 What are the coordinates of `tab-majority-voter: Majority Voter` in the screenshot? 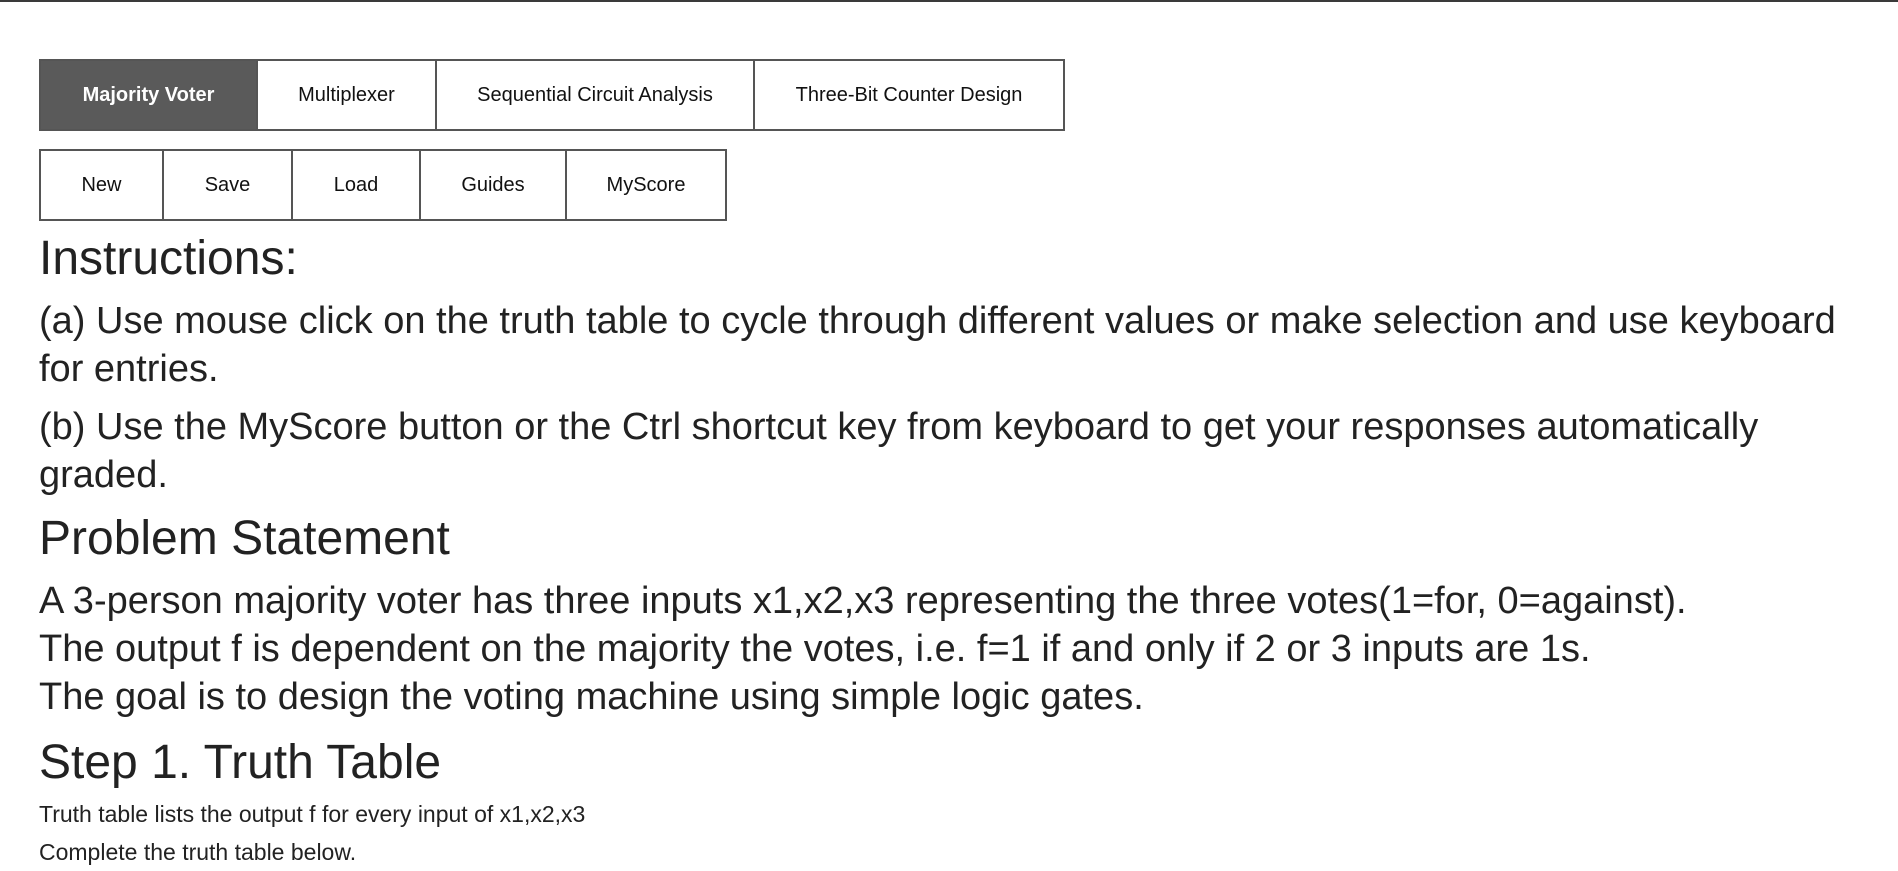 It's located at (148, 95).